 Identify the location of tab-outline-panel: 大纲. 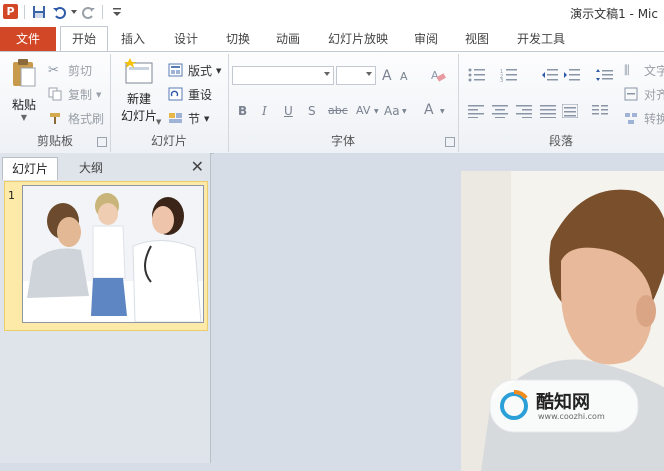
(91, 168).